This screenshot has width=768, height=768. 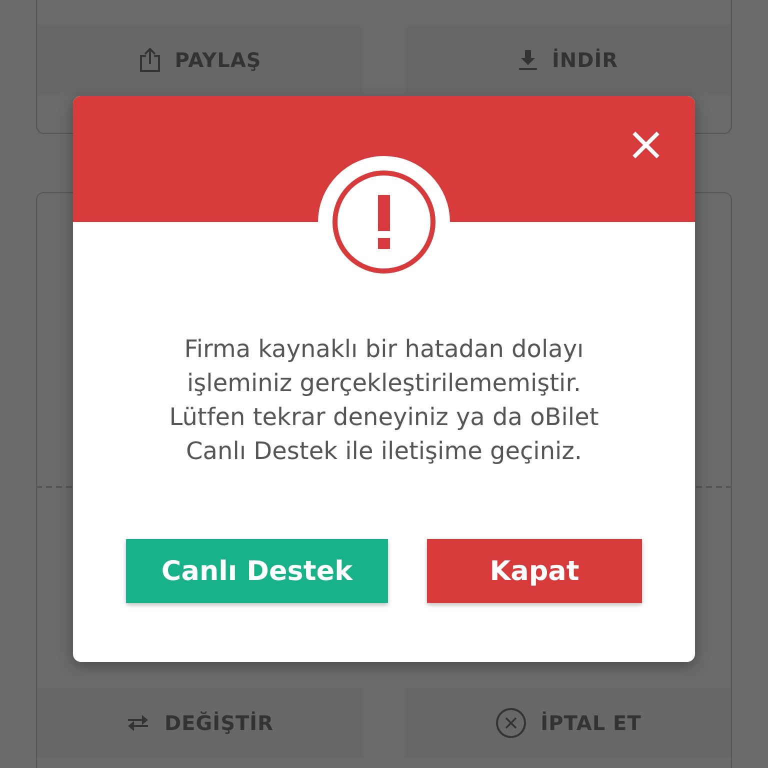 I want to click on close-button: Kapat, so click(x=534, y=571).